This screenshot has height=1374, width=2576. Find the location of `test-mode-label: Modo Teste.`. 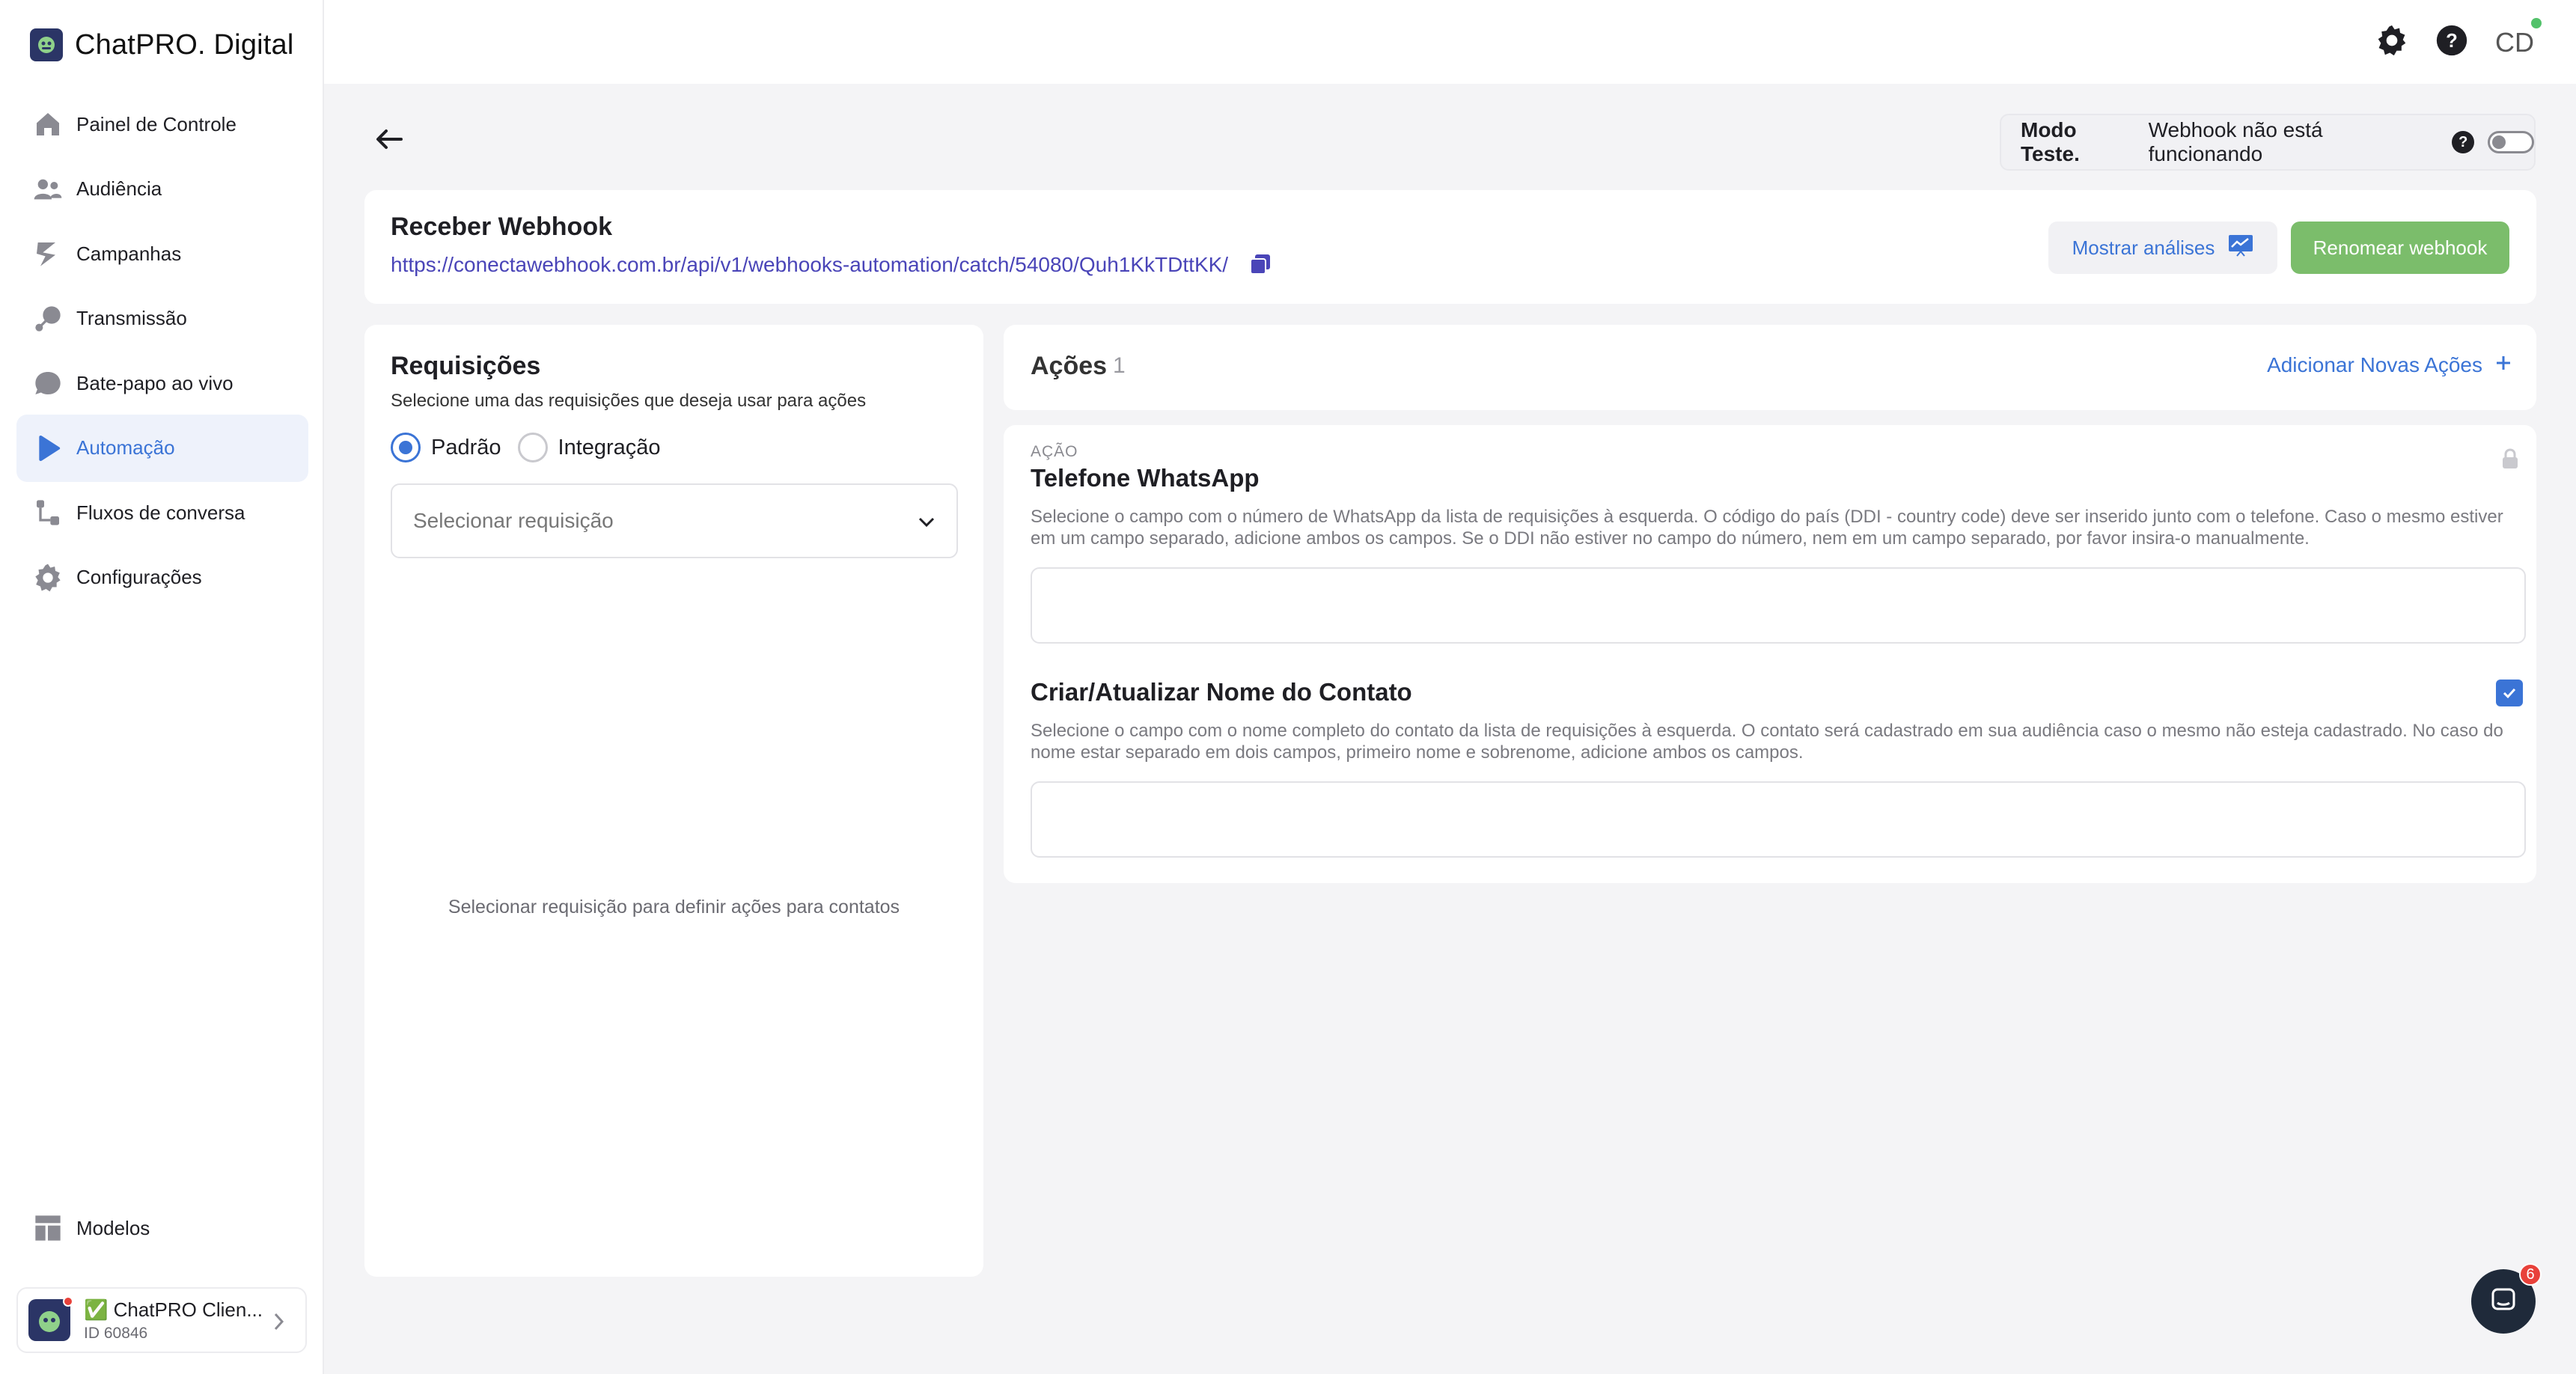

test-mode-label: Modo Teste. is located at coordinates (2050, 141).